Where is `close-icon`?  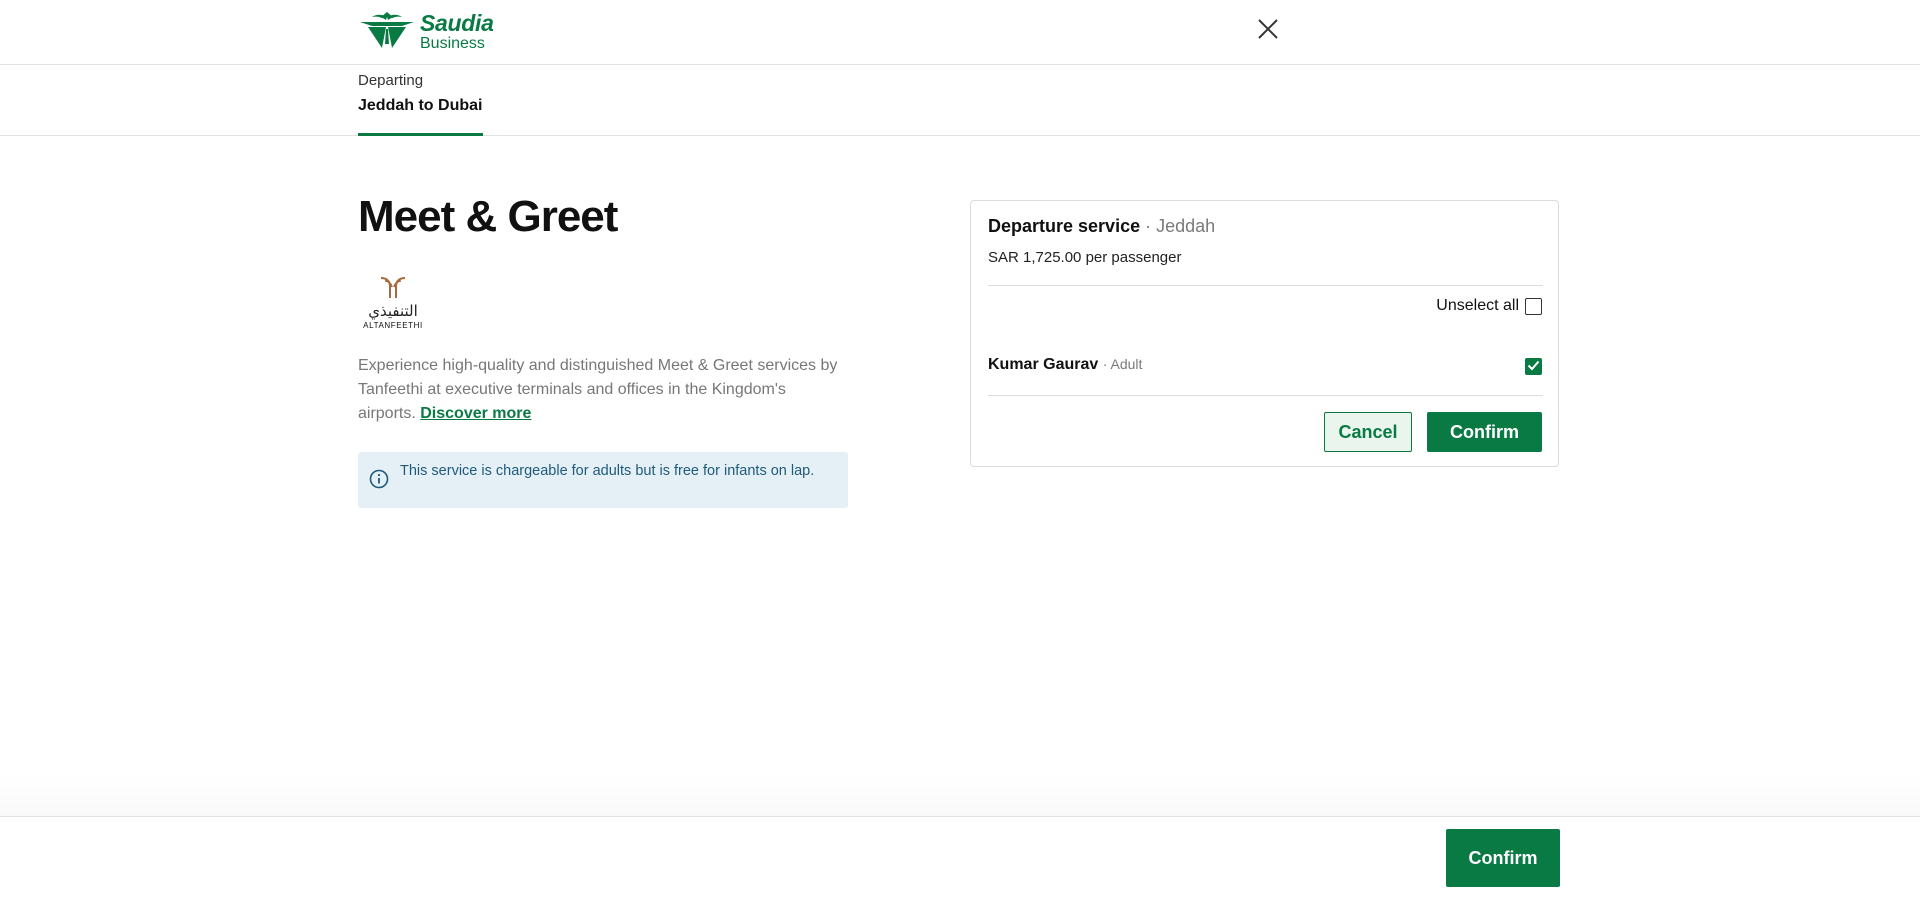
close-icon is located at coordinates (1268, 31).